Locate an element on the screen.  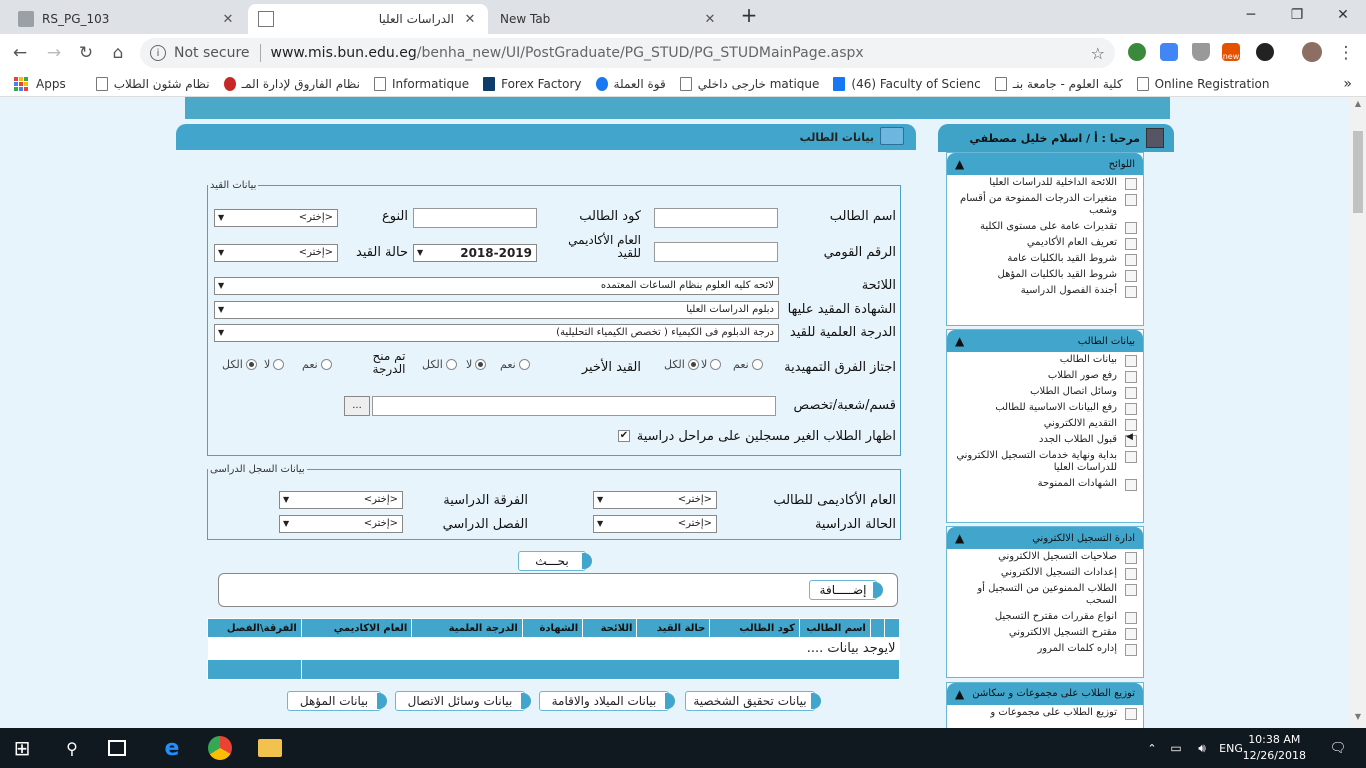
notifications-icon: 🗨 is located at coordinates (1338, 748).